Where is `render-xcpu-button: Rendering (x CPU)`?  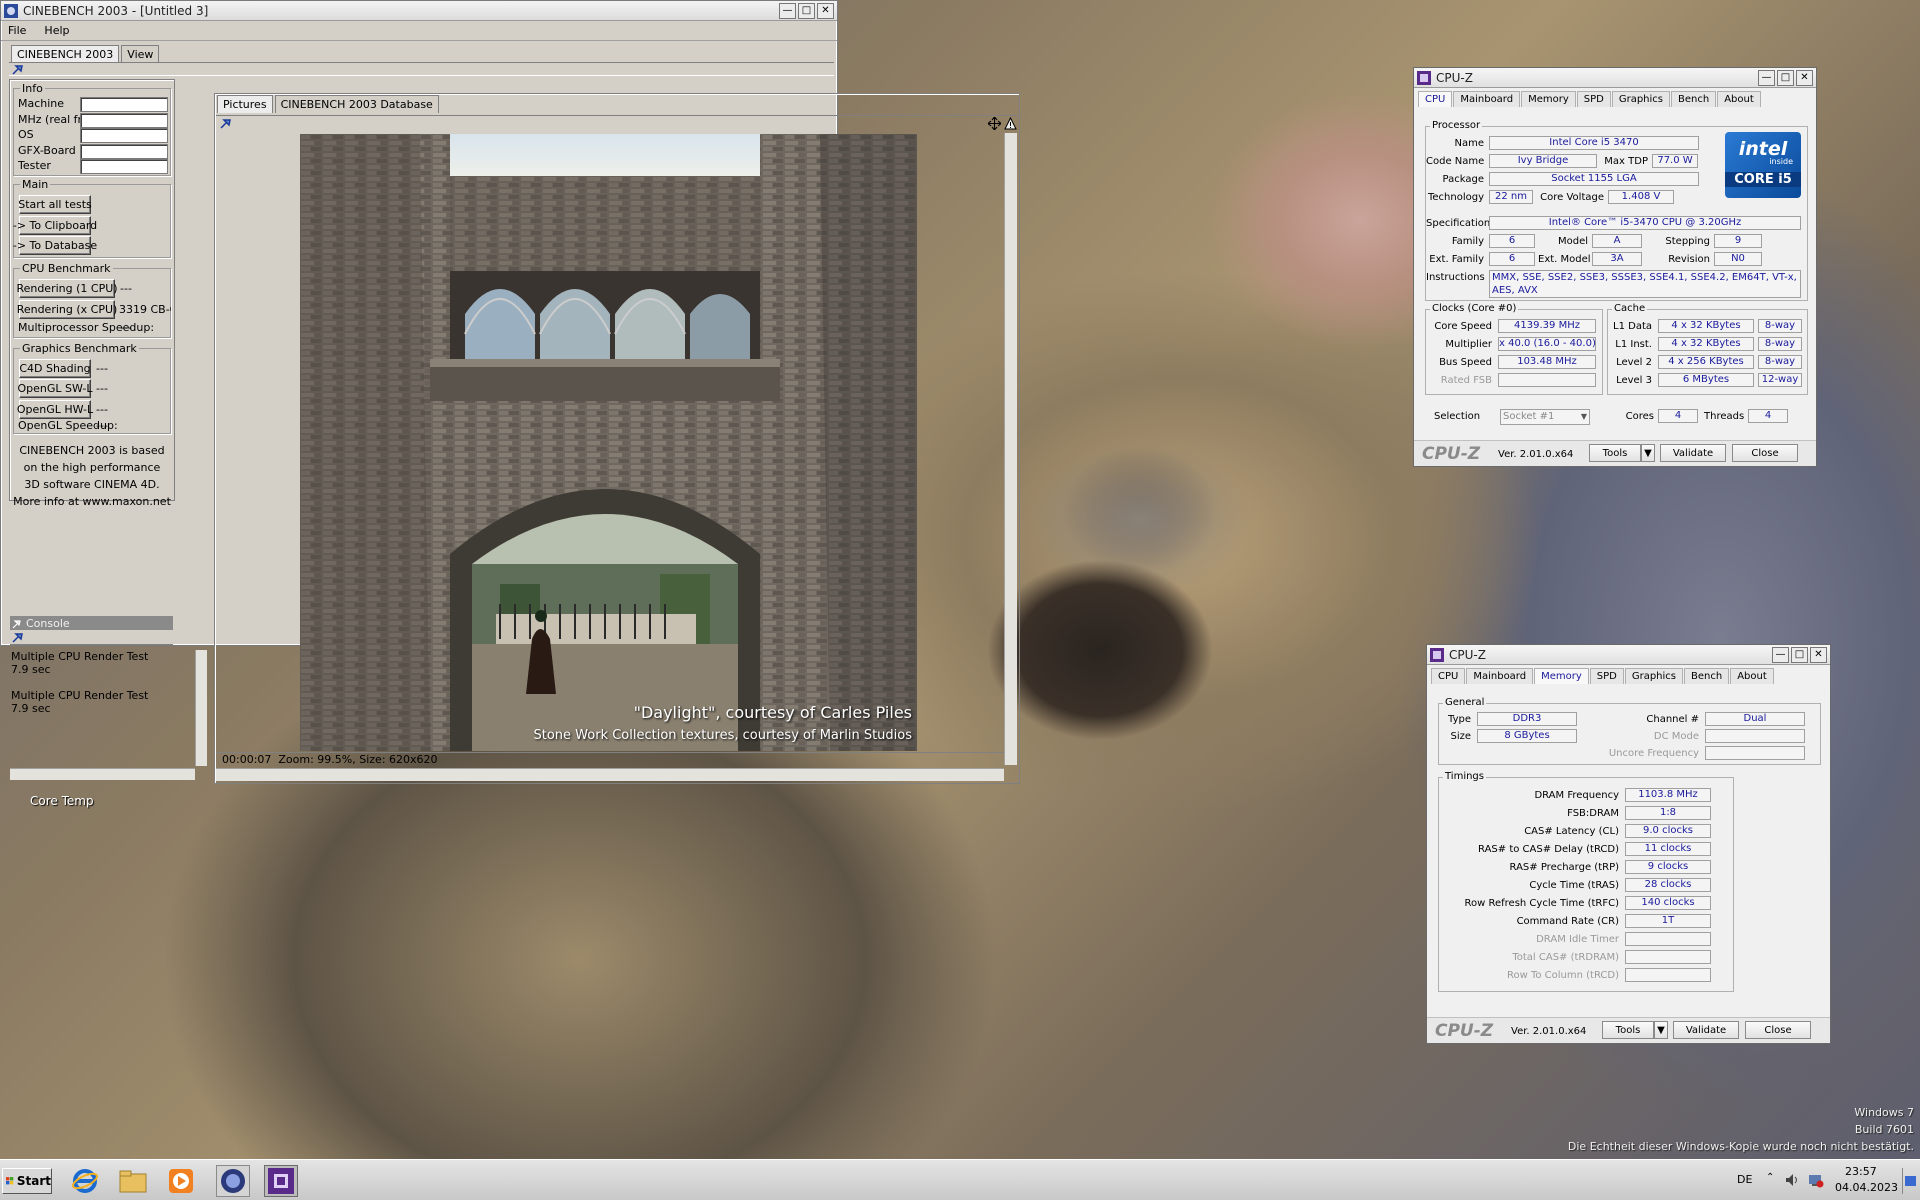
render-xcpu-button: Rendering (x CPU) is located at coordinates (67, 309).